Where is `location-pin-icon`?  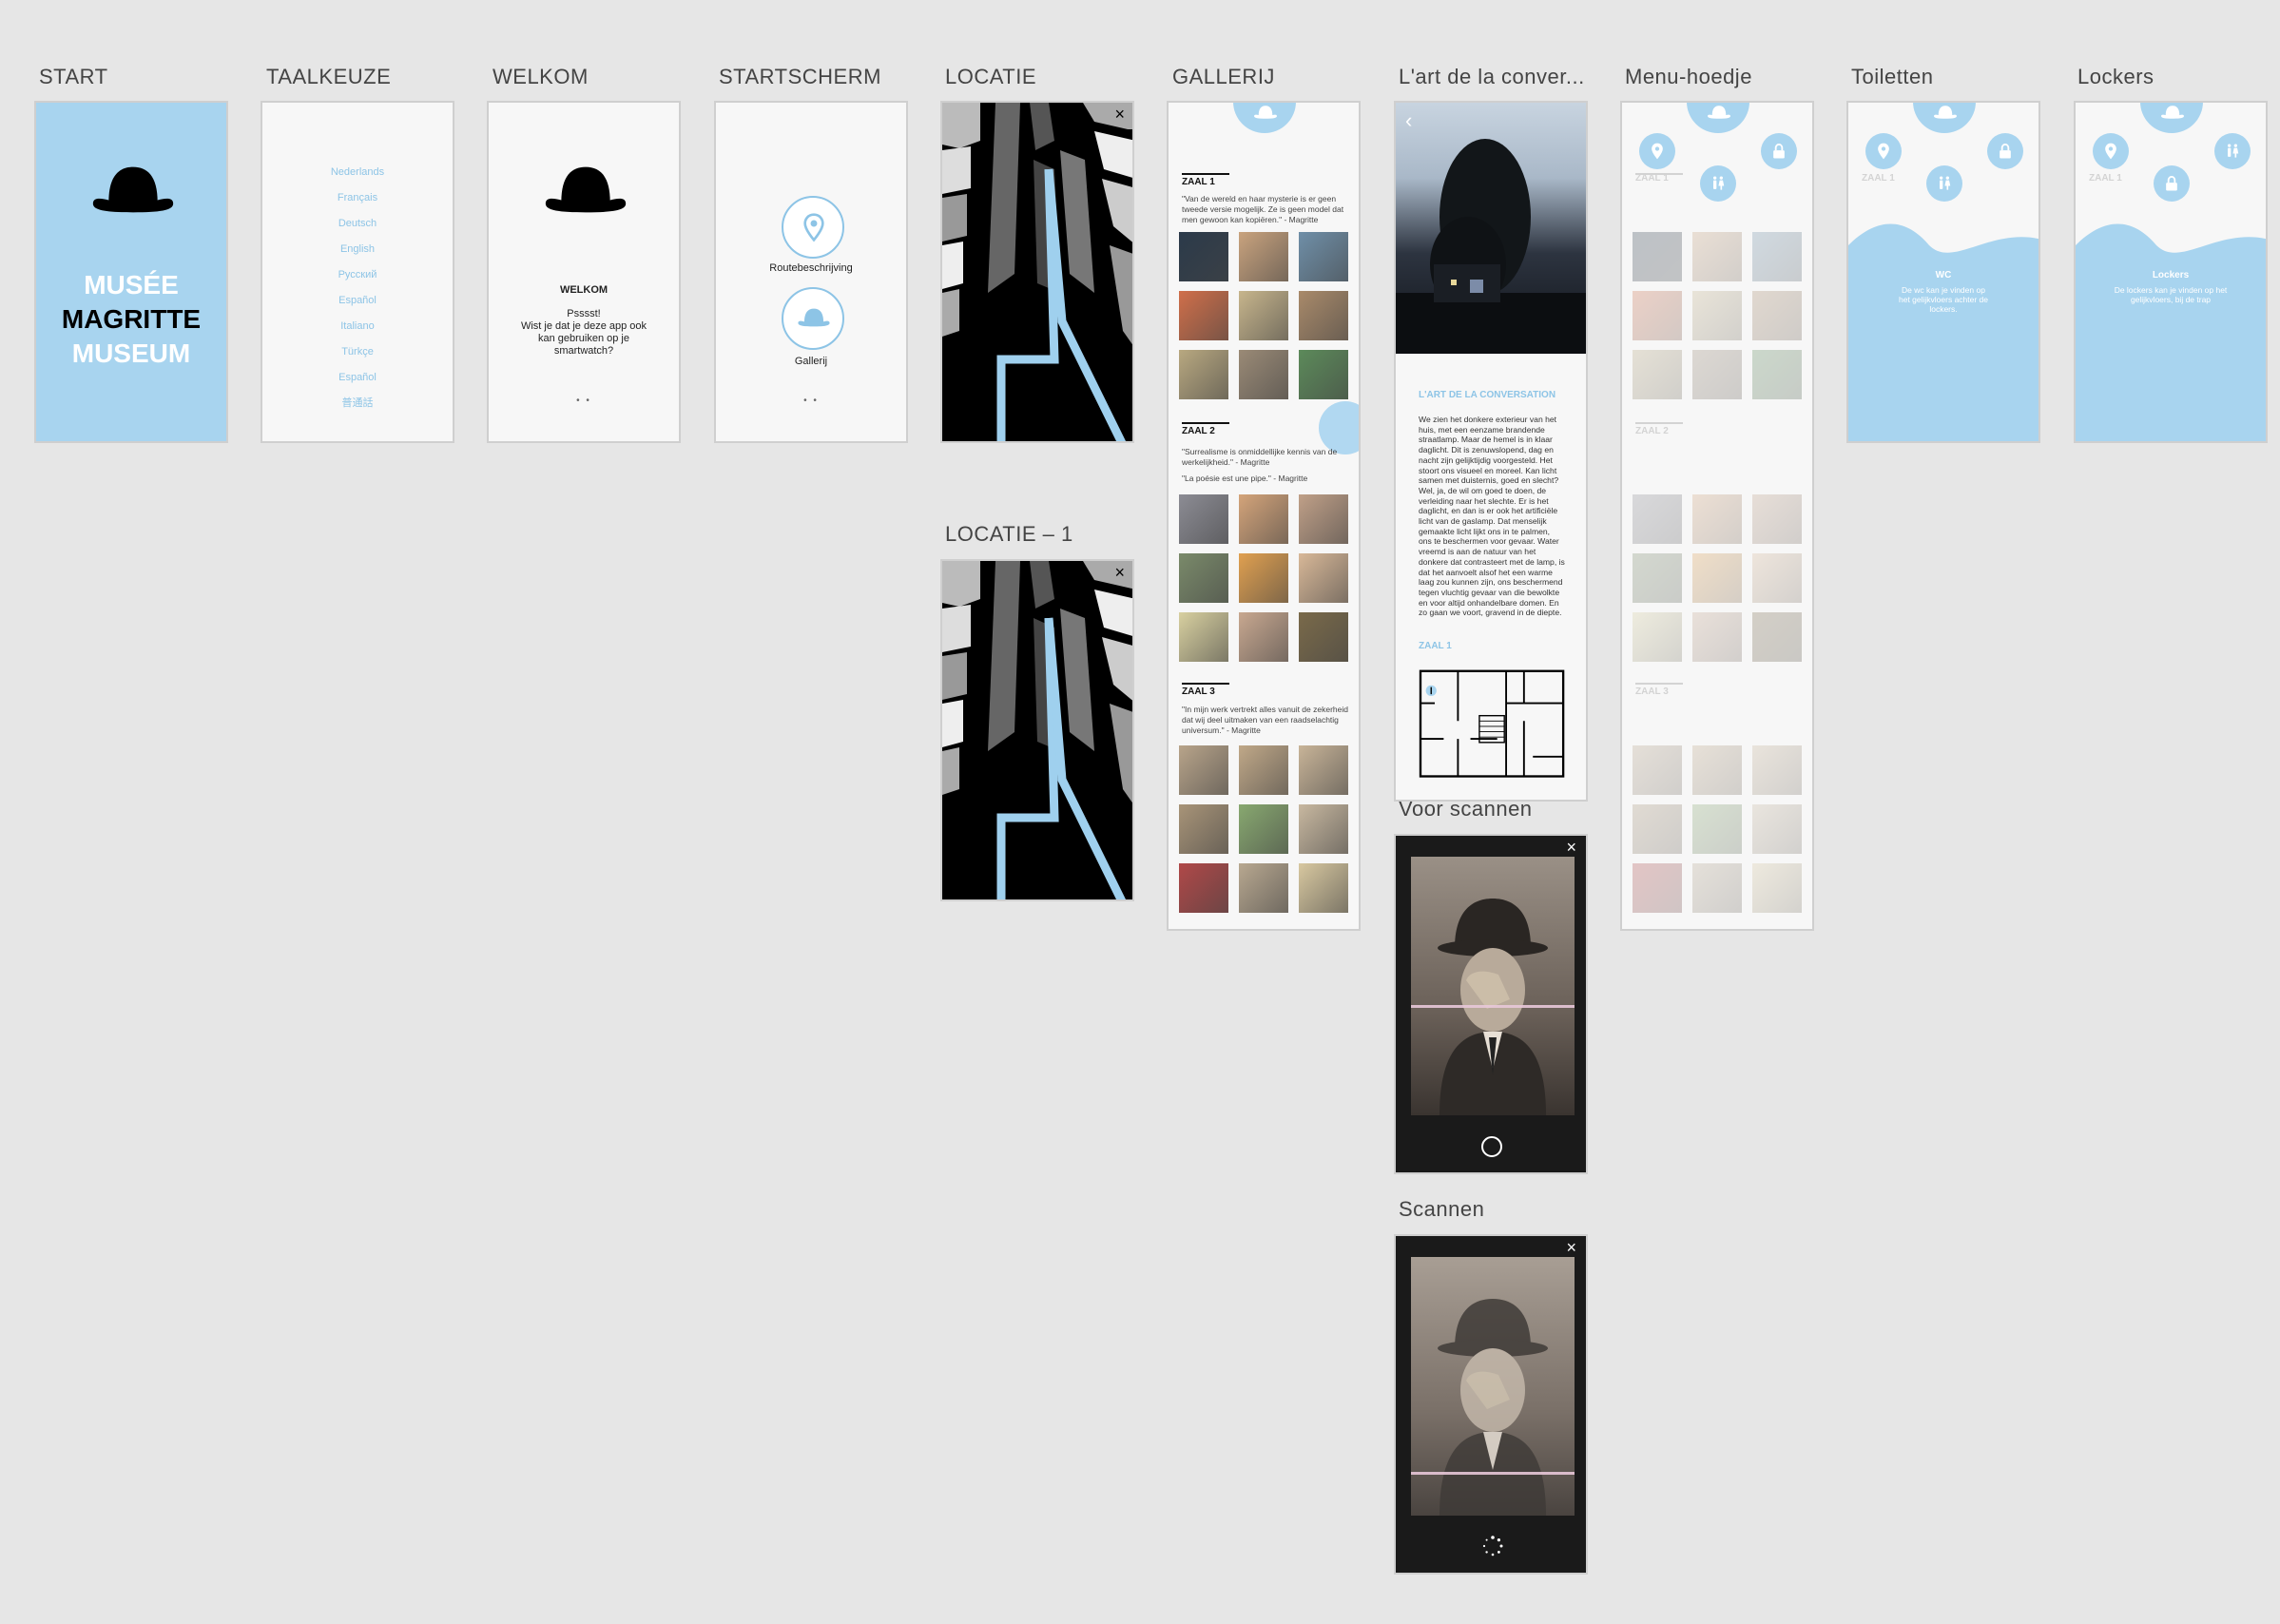 location-pin-icon is located at coordinates (814, 227).